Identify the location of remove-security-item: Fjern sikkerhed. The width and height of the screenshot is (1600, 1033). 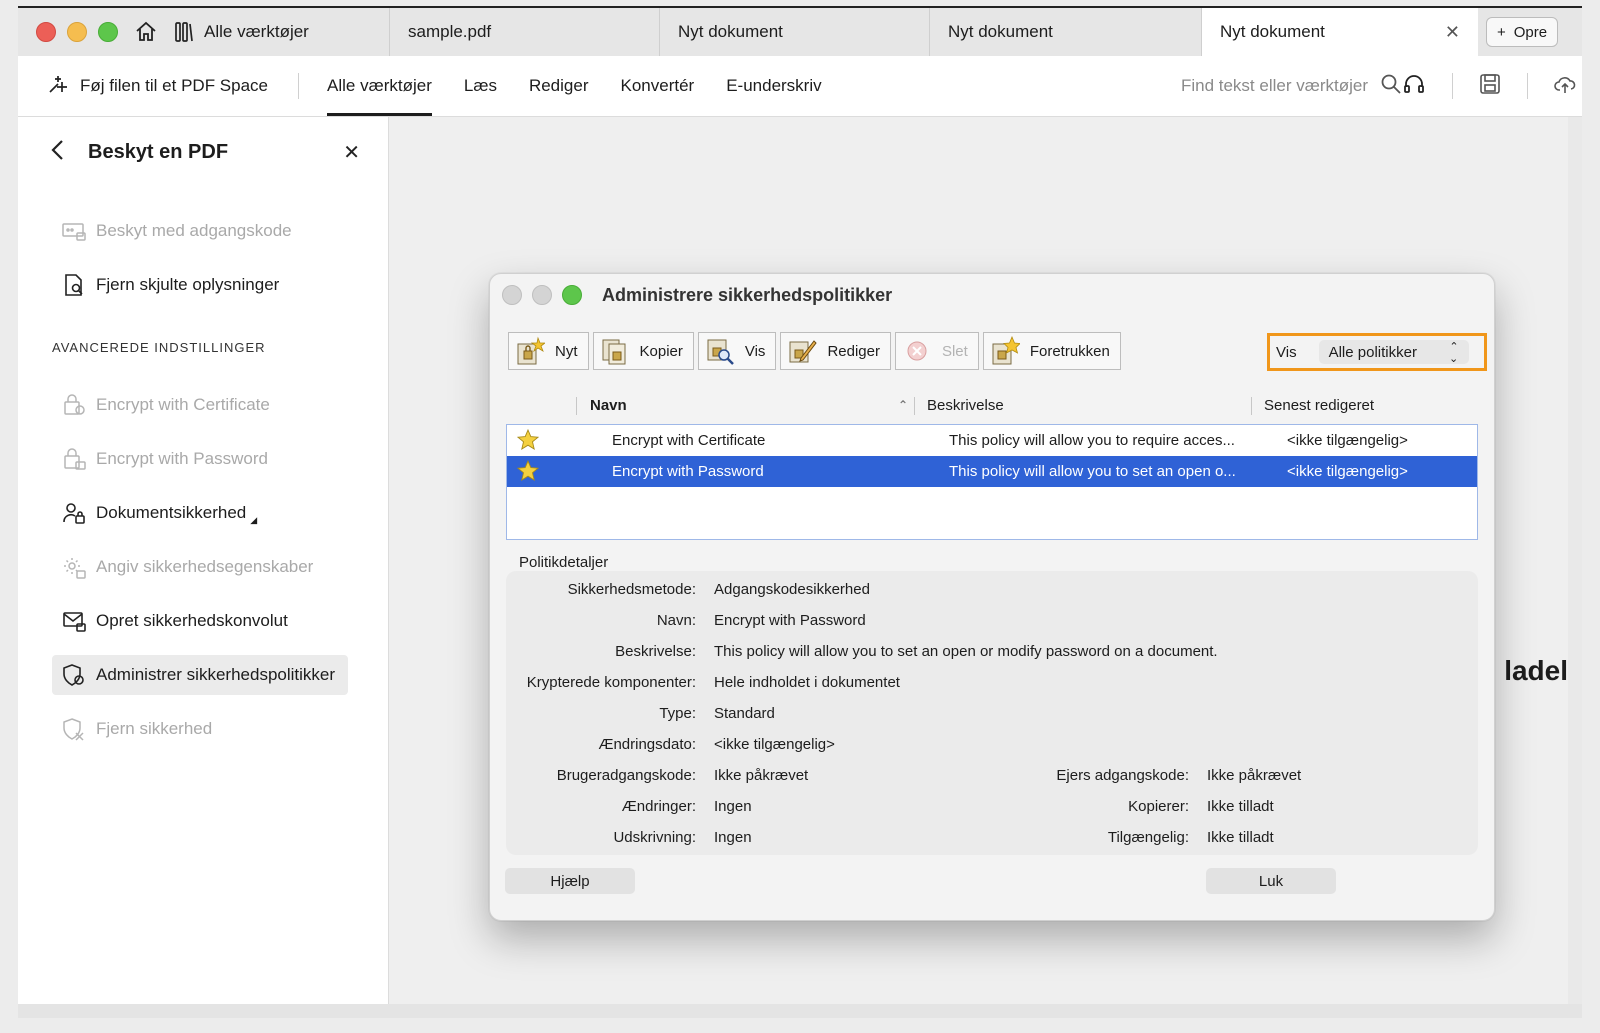
(200, 729).